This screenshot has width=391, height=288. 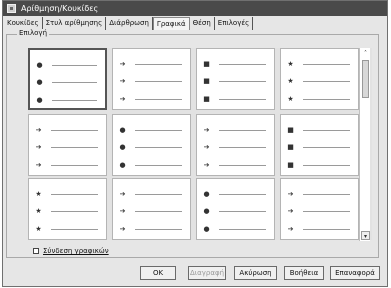 What do you see at coordinates (365, 235) in the screenshot?
I see `scroll-down-arrow-icon: ▾` at bounding box center [365, 235].